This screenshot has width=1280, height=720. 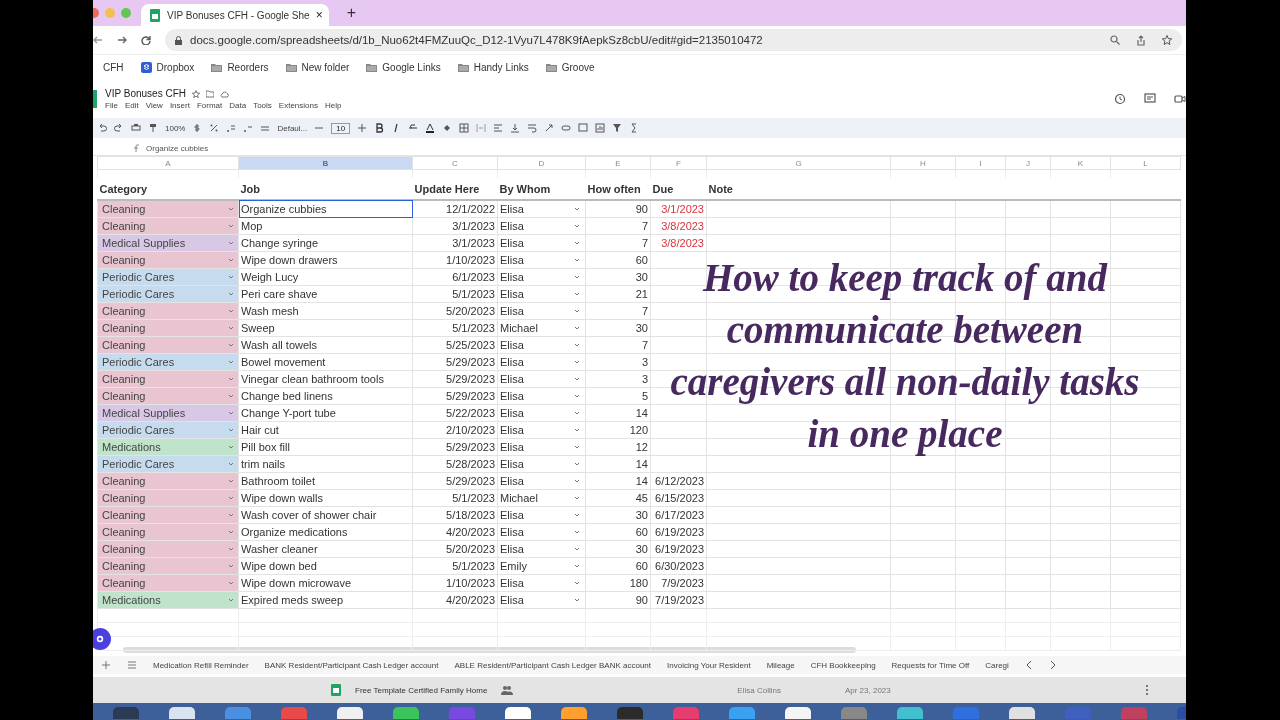 What do you see at coordinates (111, 105) in the screenshot?
I see `menu-item: File` at bounding box center [111, 105].